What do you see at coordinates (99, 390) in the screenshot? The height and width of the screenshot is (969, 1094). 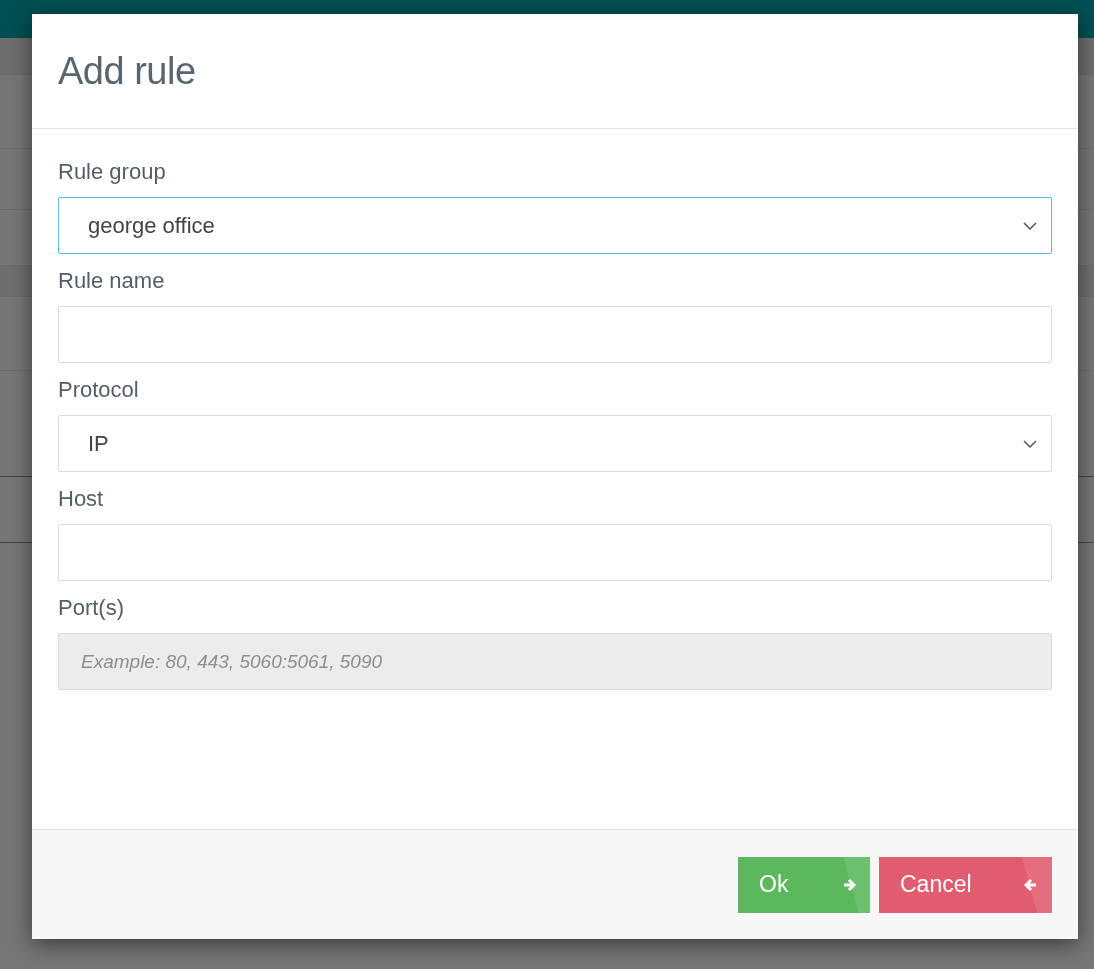 I see `field-label: Protocol` at bounding box center [99, 390].